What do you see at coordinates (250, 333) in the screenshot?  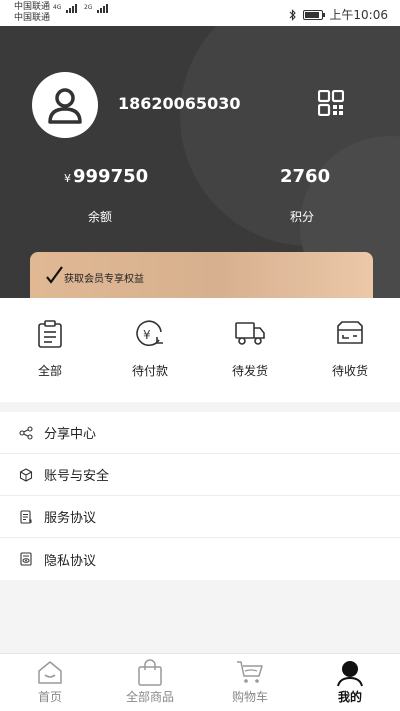 I see `truck-icon` at bounding box center [250, 333].